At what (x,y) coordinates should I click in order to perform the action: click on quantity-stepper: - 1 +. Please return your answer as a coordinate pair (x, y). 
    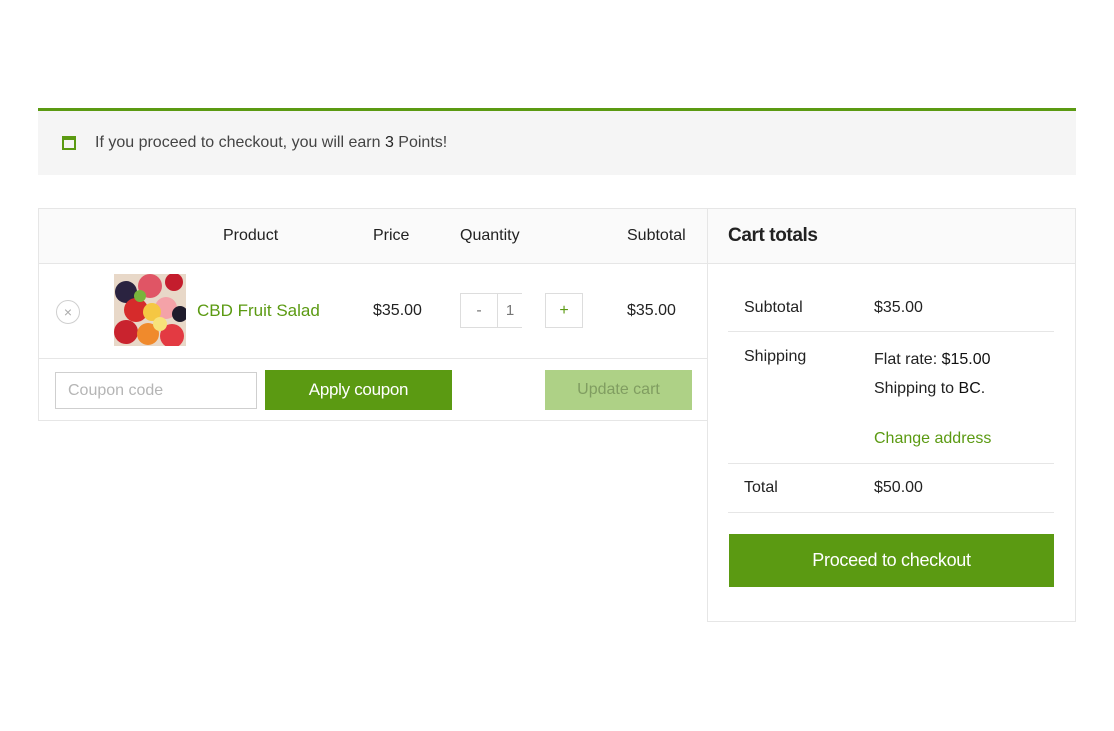
    Looking at the image, I should click on (521, 310).